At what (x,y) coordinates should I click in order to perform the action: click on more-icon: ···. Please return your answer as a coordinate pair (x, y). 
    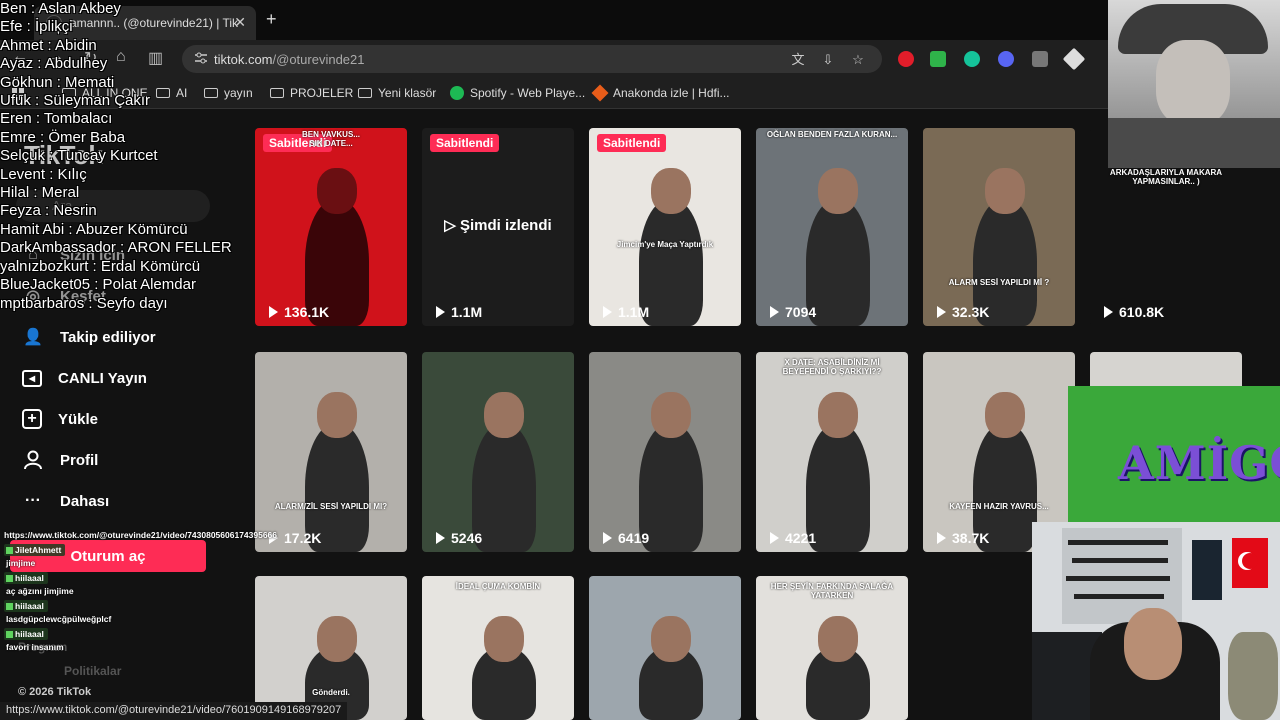
    Looking at the image, I should click on (33, 500).